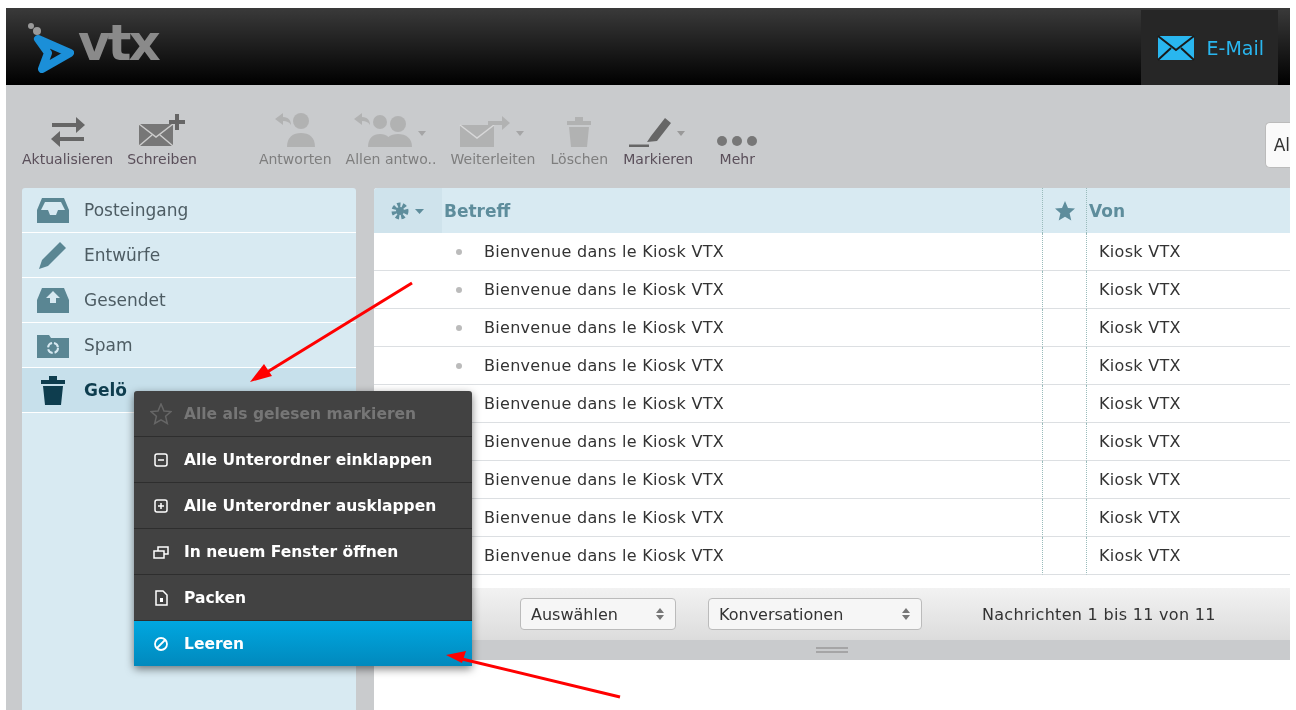 This screenshot has height=710, width=1296. What do you see at coordinates (303, 552) in the screenshot?
I see `menu-item: In neuem Fenster öffnen` at bounding box center [303, 552].